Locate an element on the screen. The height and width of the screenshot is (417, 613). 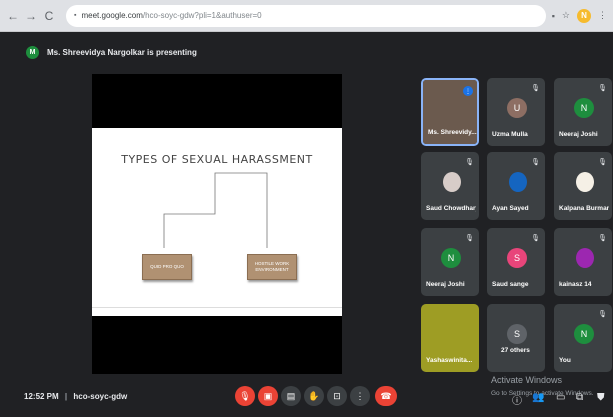
leave-call-button: ☎ is located at coordinates (386, 396).